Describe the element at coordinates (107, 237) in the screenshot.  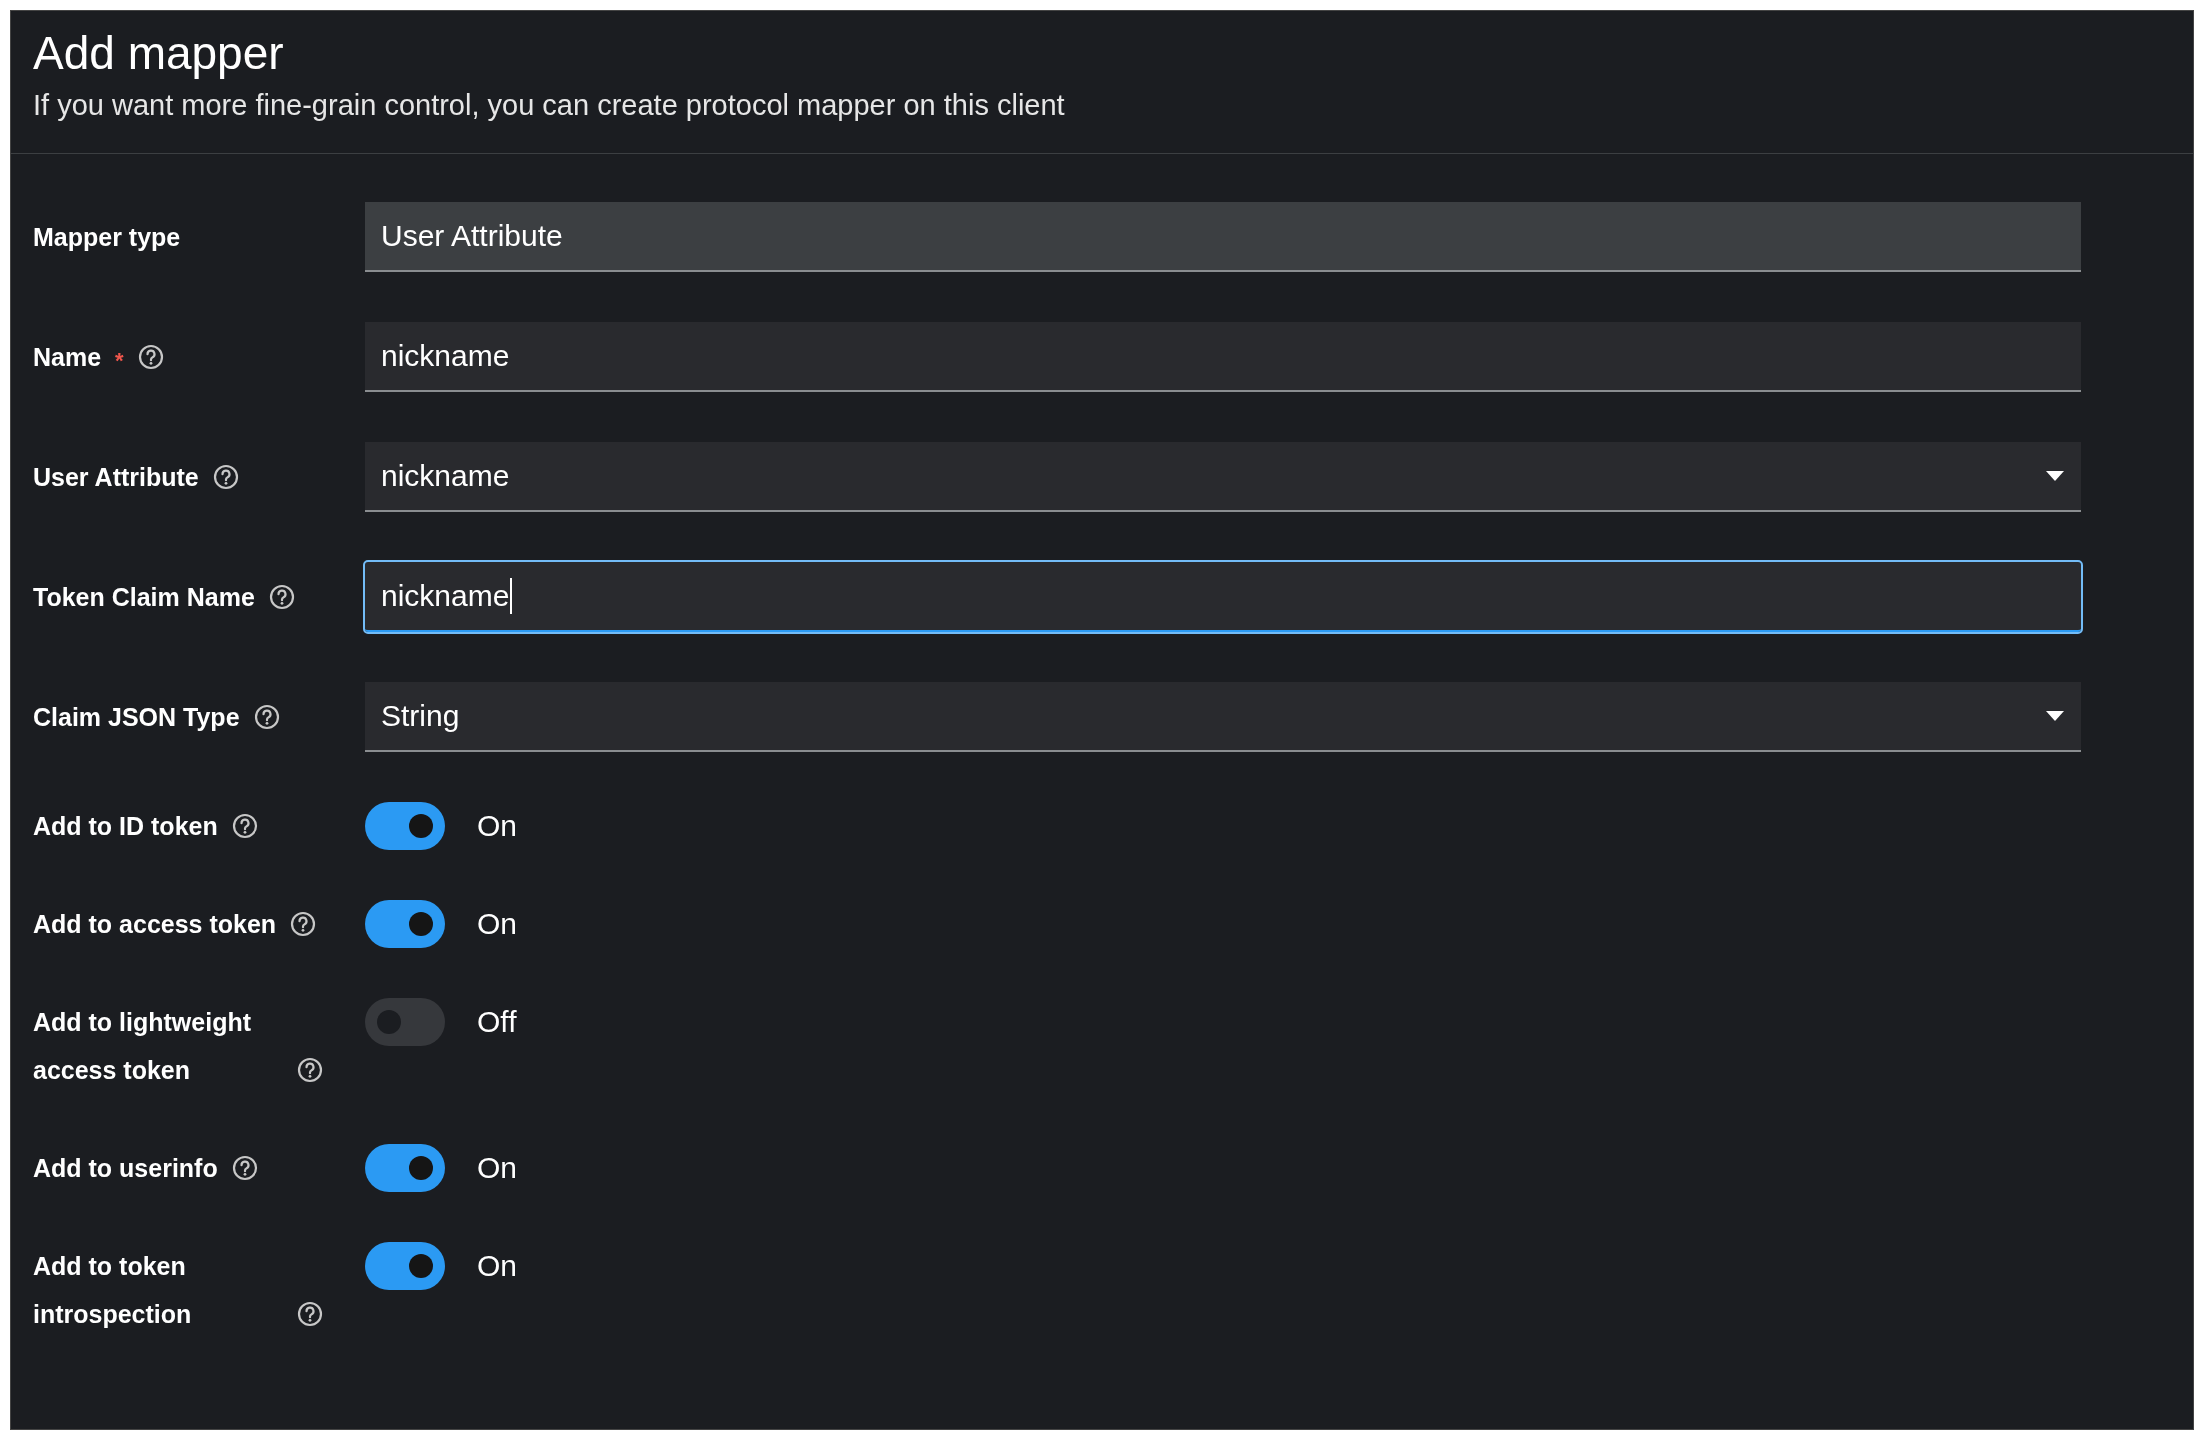
I see `field-label: Mapper type` at that location.